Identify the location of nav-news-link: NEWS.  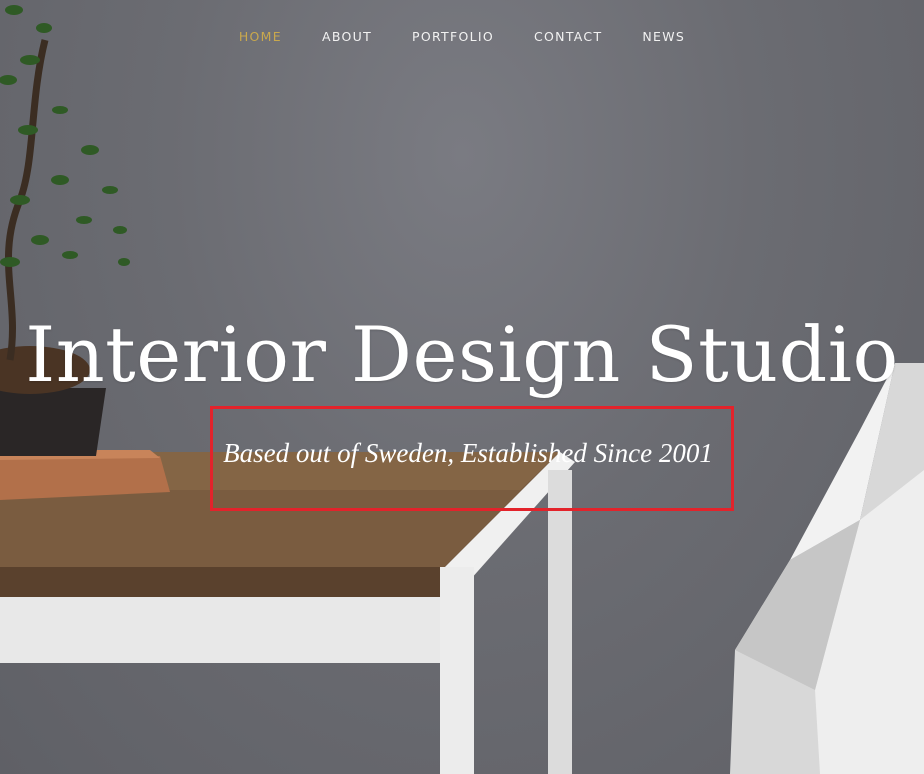
(663, 36).